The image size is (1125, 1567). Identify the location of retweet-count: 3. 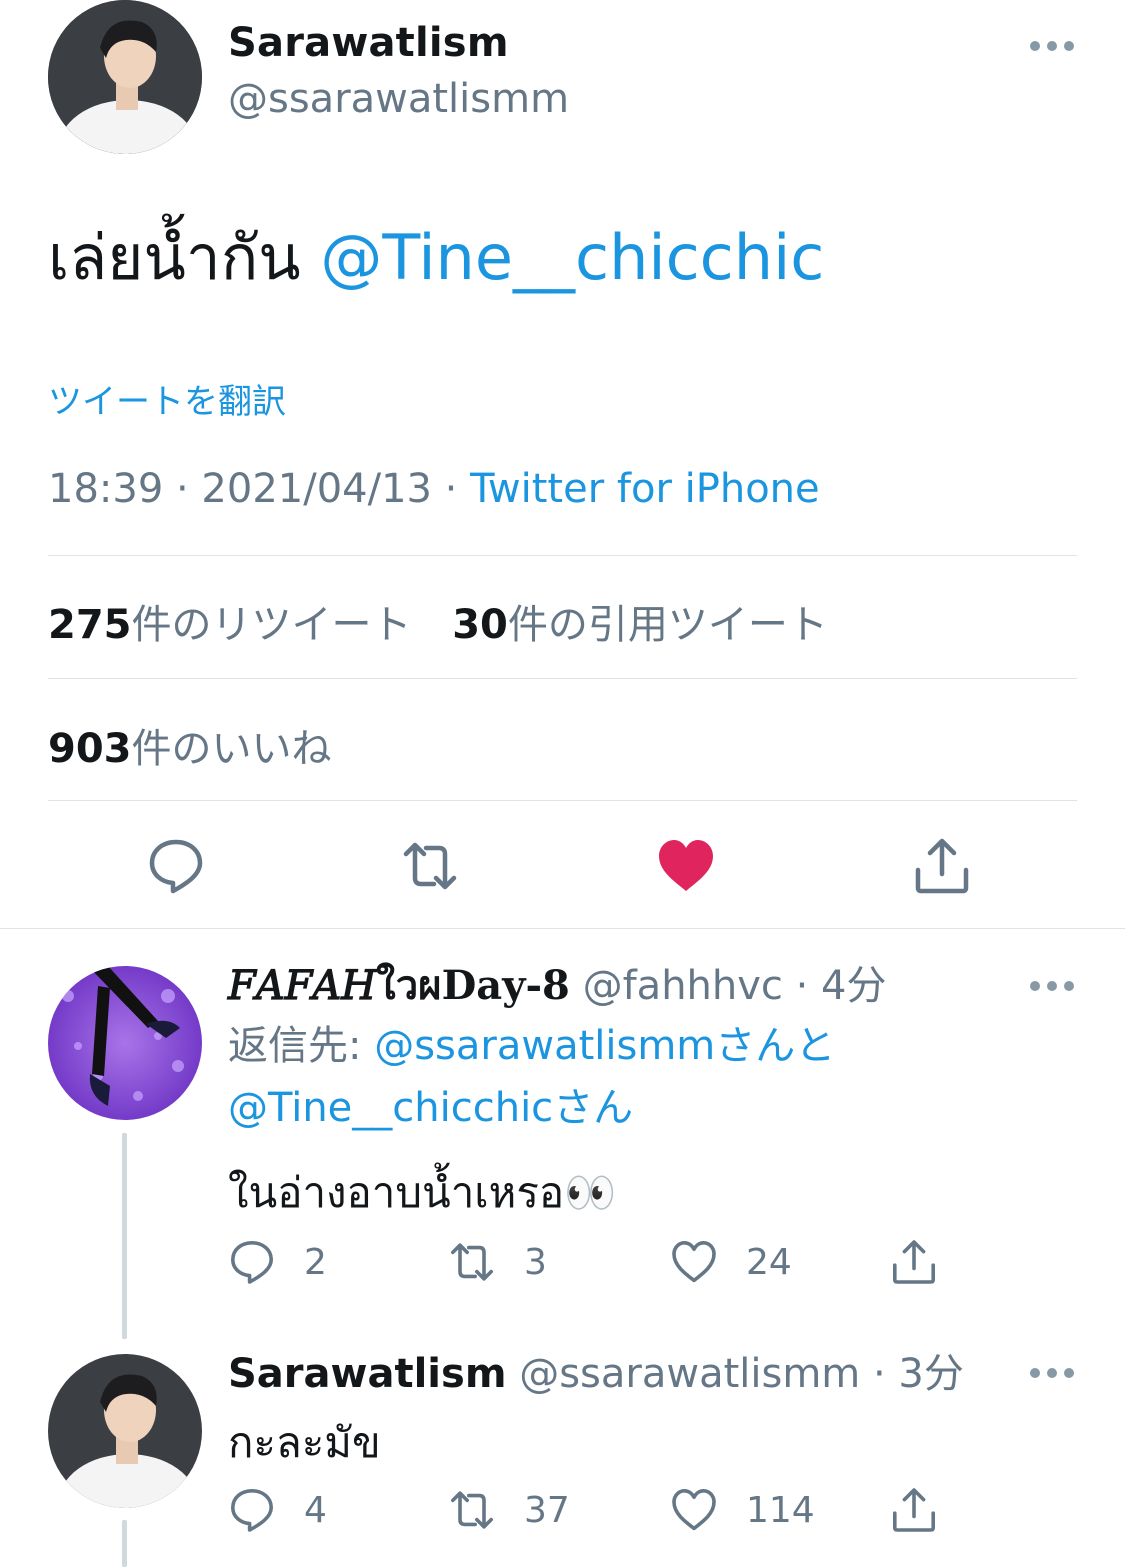
(535, 1262).